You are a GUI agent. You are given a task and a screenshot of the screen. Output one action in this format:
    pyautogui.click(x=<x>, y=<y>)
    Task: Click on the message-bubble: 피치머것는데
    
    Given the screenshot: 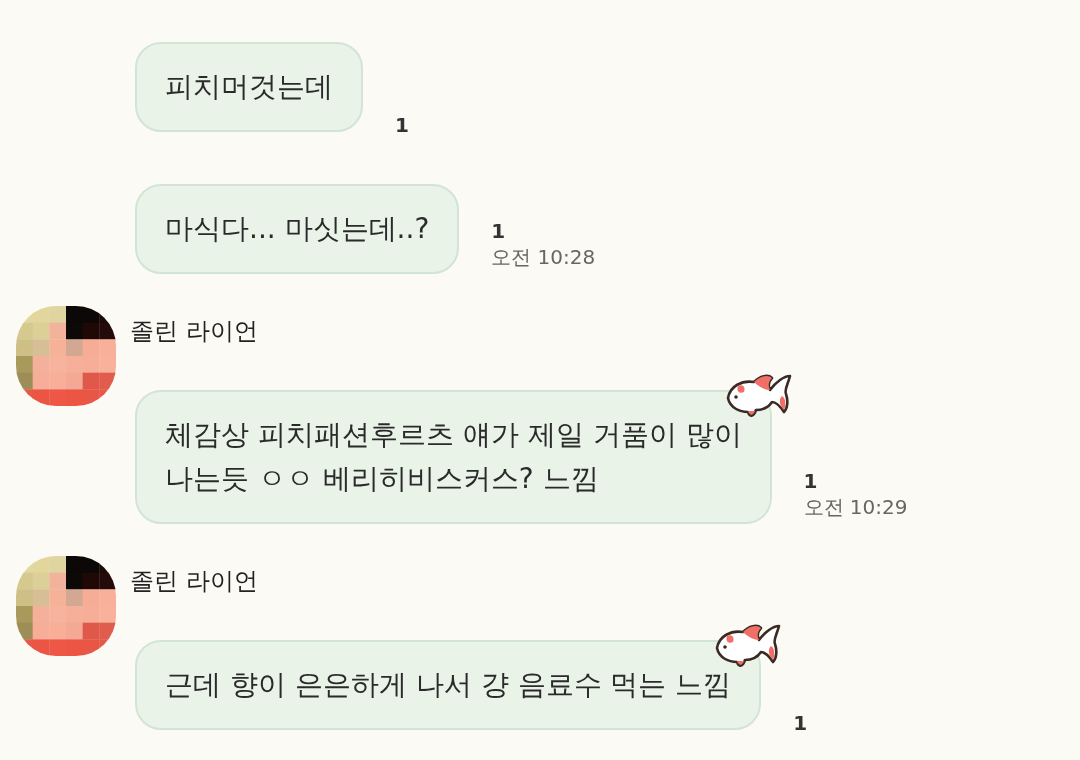 What is the action you would take?
    pyautogui.click(x=249, y=87)
    